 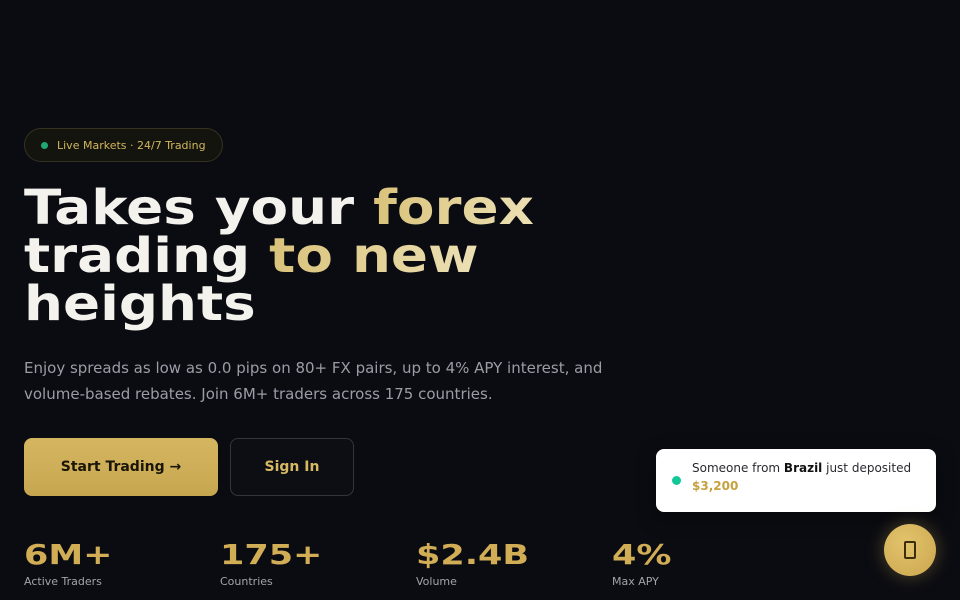 I want to click on headline-line-2: trading to new, so click(x=279, y=256).